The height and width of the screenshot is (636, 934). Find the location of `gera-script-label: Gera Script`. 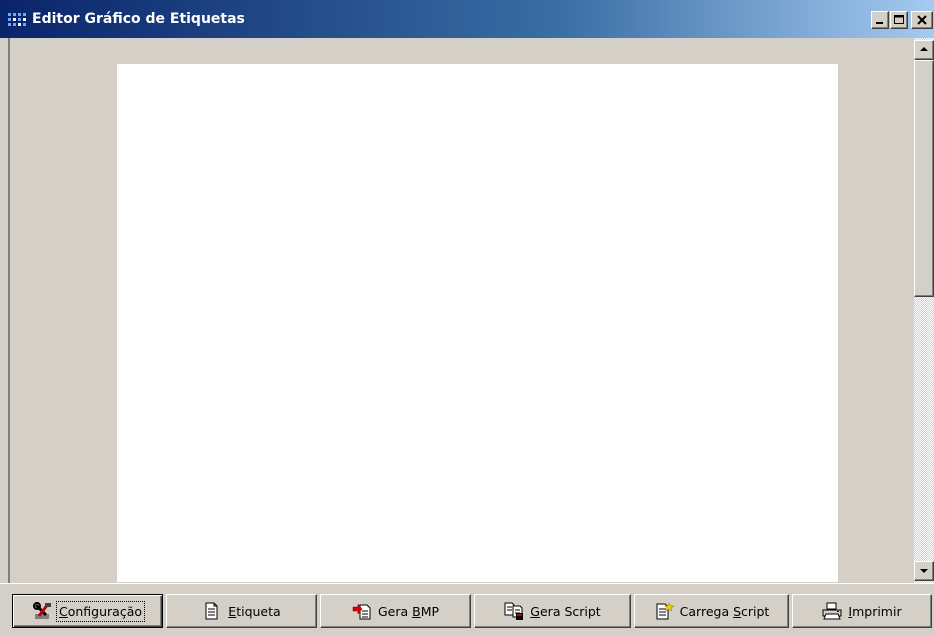

gera-script-label: Gera Script is located at coordinates (565, 611).